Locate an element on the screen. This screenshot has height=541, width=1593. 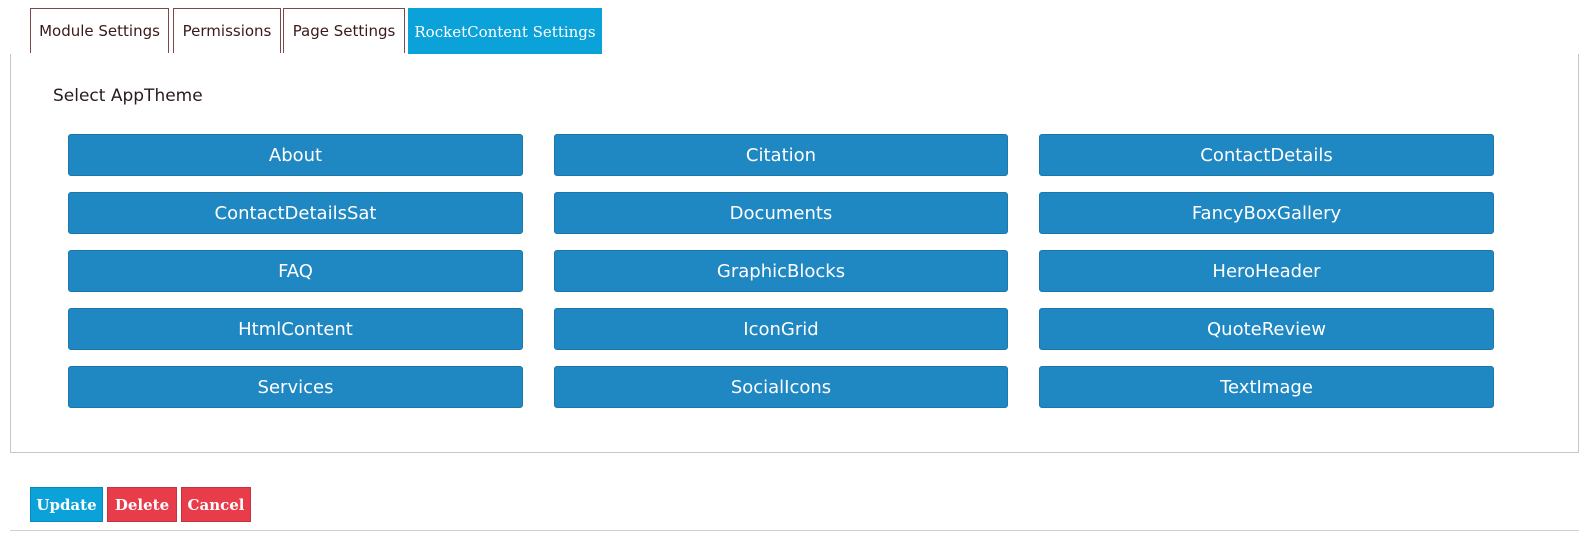
delete-button: Delete is located at coordinates (142, 504).